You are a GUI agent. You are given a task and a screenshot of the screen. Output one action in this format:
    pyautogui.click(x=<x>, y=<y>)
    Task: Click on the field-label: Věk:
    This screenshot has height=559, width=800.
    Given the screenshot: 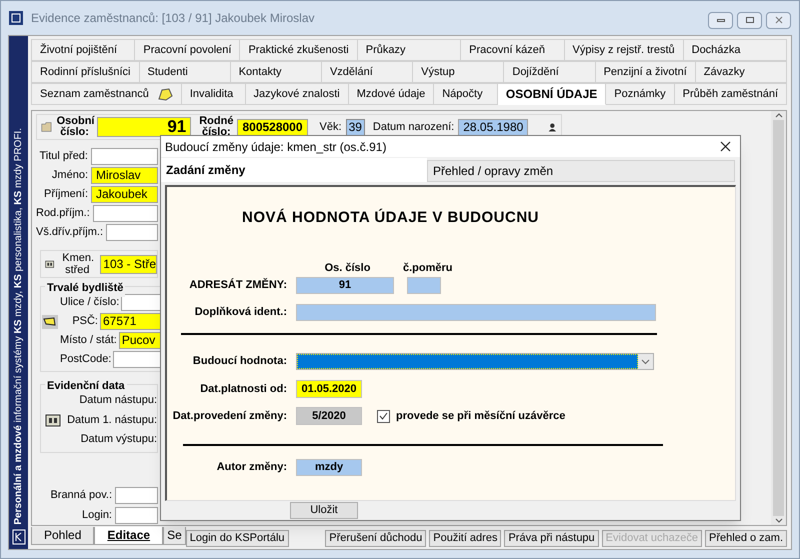 What is the action you would take?
    pyautogui.click(x=331, y=127)
    